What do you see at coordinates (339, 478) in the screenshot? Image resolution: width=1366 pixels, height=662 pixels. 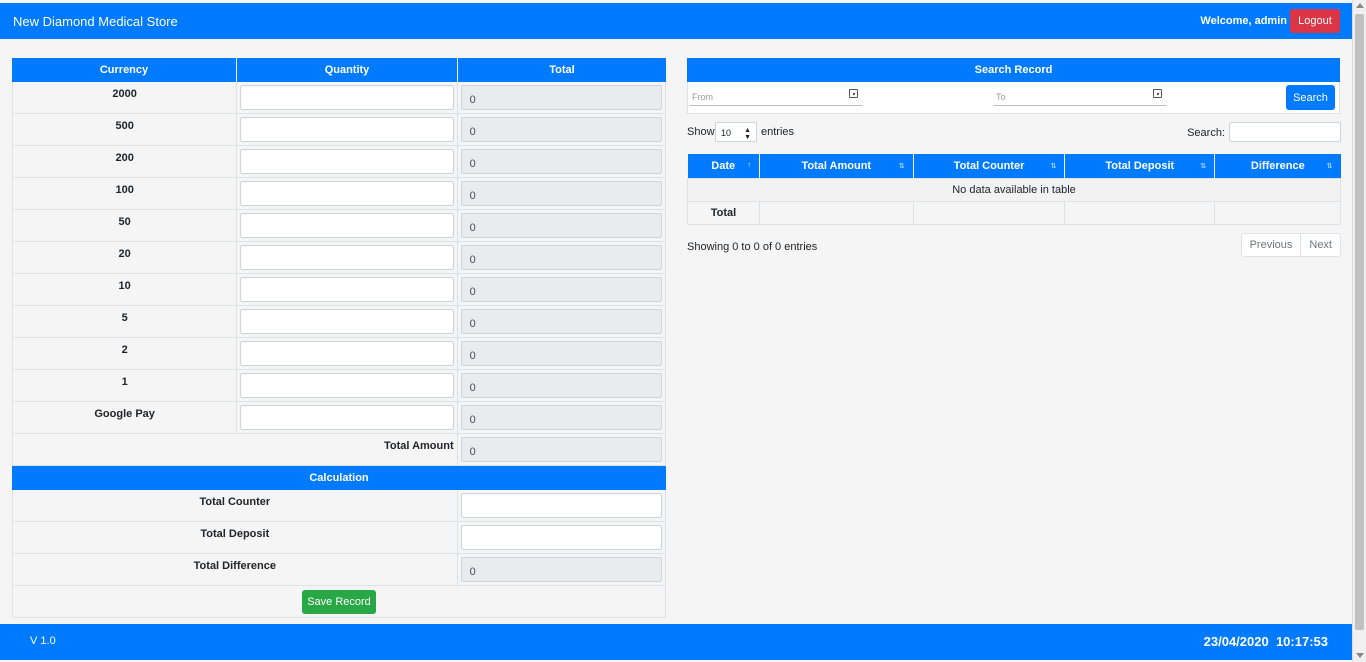 I see `calculation-header: Calculation` at bounding box center [339, 478].